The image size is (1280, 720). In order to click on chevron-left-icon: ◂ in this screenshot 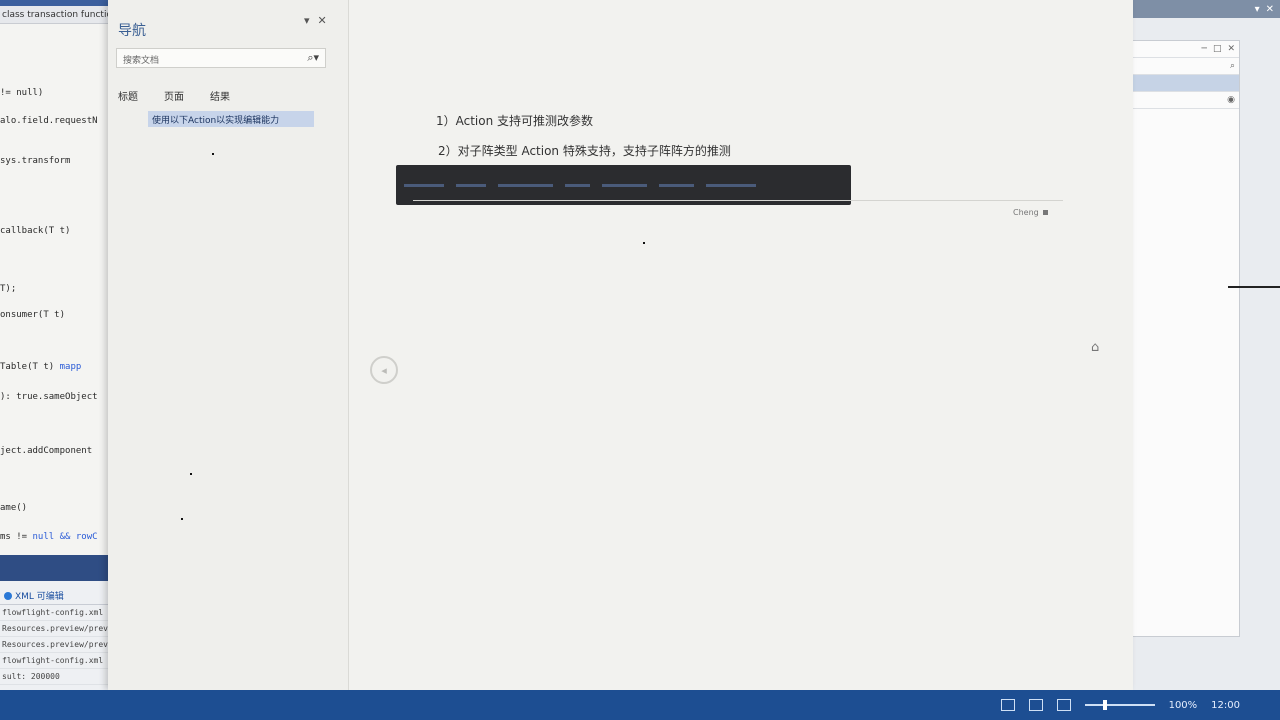, I will do `click(384, 370)`.